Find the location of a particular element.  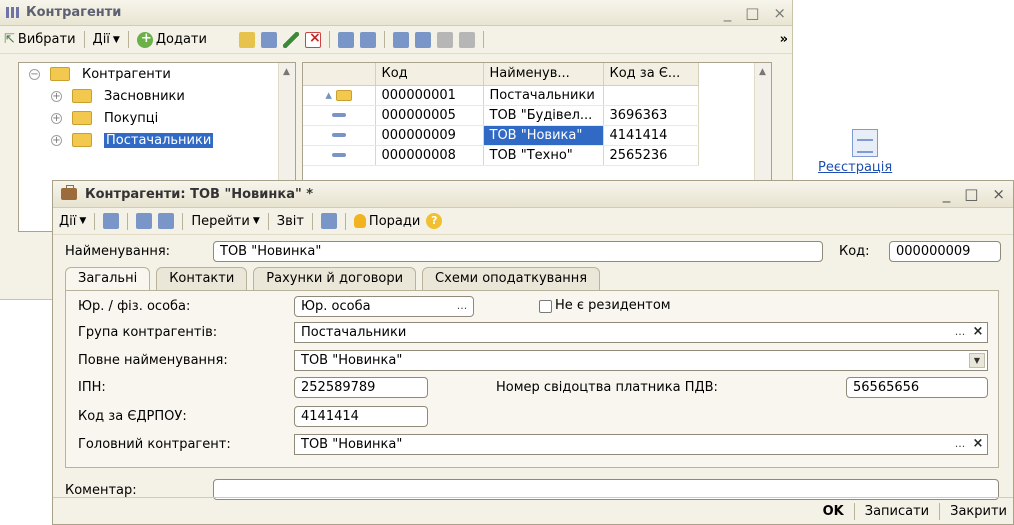

add-folder-icon is located at coordinates (246, 39).